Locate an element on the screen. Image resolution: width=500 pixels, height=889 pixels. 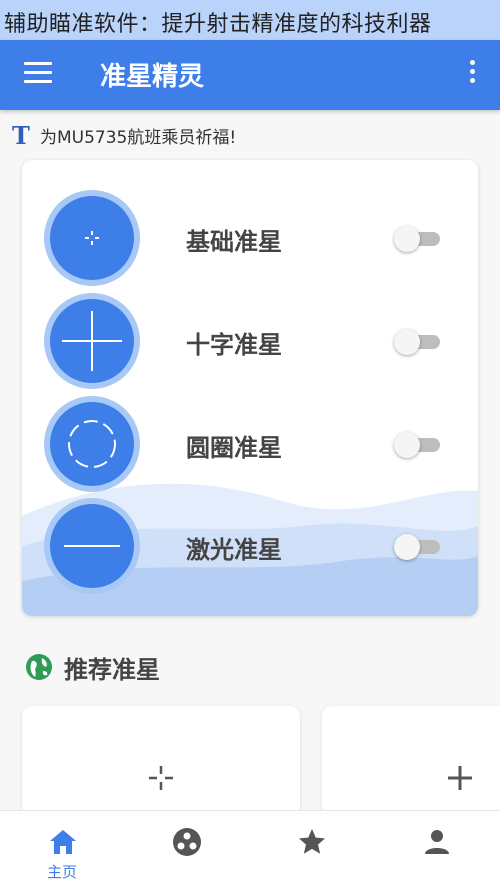
crosshair-label: 激光准星 is located at coordinates (234, 550).